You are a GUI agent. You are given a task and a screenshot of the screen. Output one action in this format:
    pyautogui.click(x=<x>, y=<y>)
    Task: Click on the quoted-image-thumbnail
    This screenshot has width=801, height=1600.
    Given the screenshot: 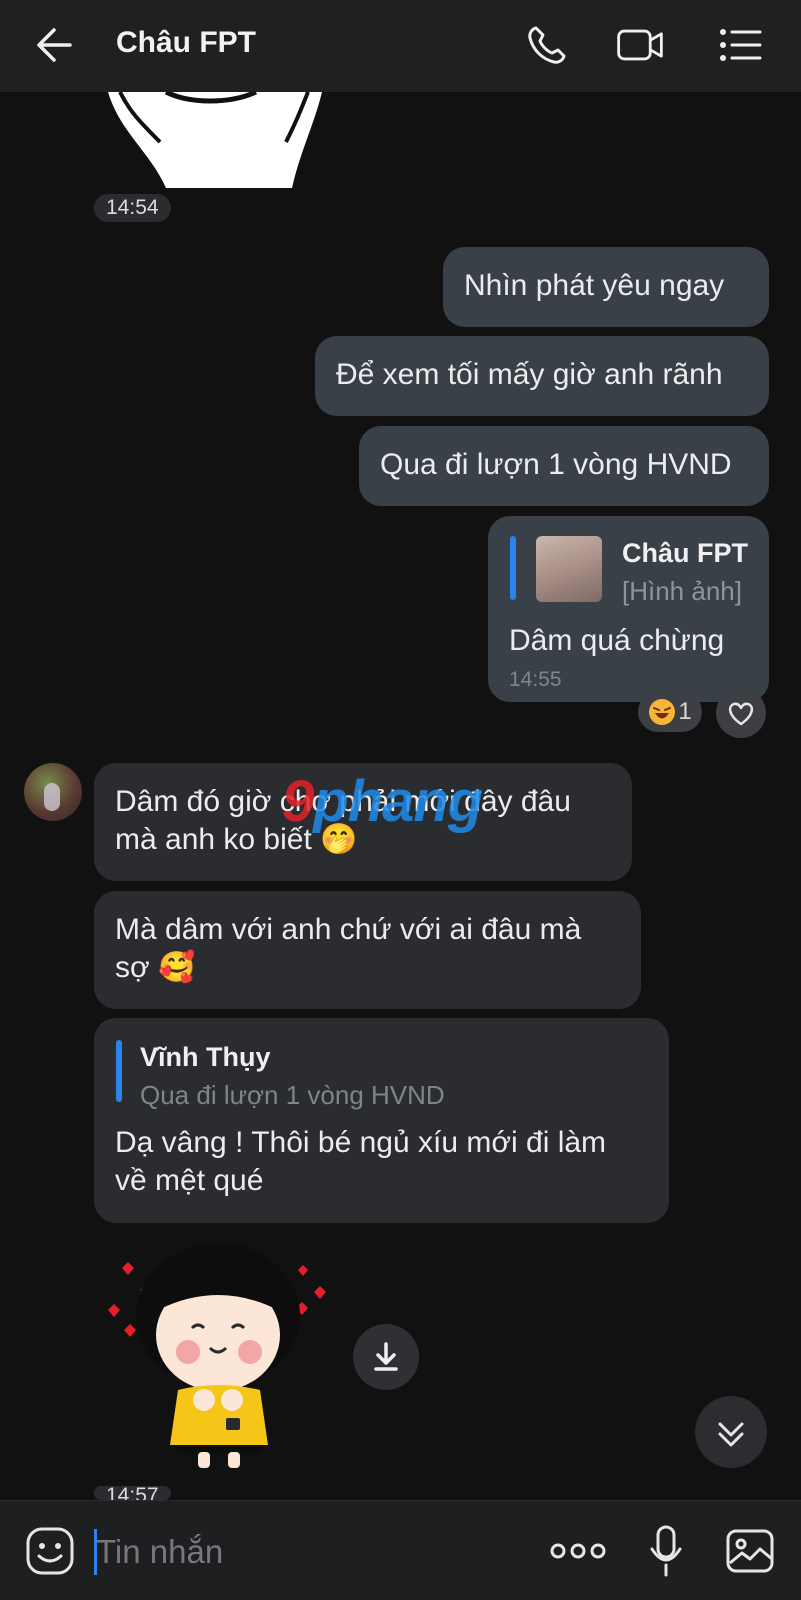 What is the action you would take?
    pyautogui.click(x=569, y=569)
    